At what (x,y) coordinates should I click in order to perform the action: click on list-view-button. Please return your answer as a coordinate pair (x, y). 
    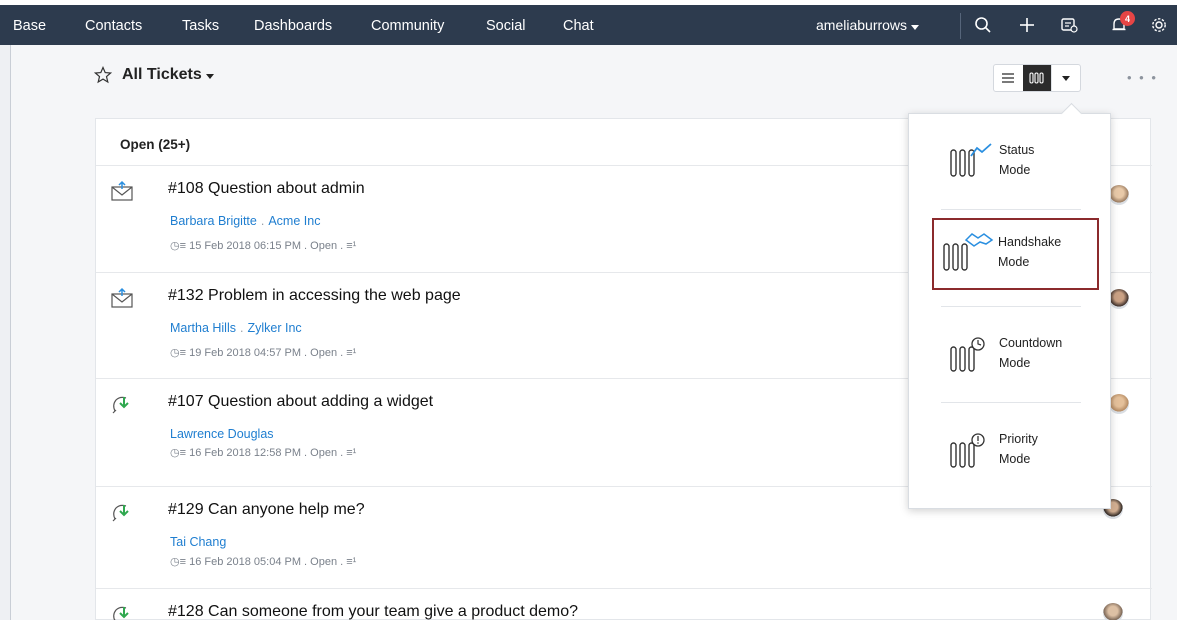
    Looking at the image, I should click on (1008, 78).